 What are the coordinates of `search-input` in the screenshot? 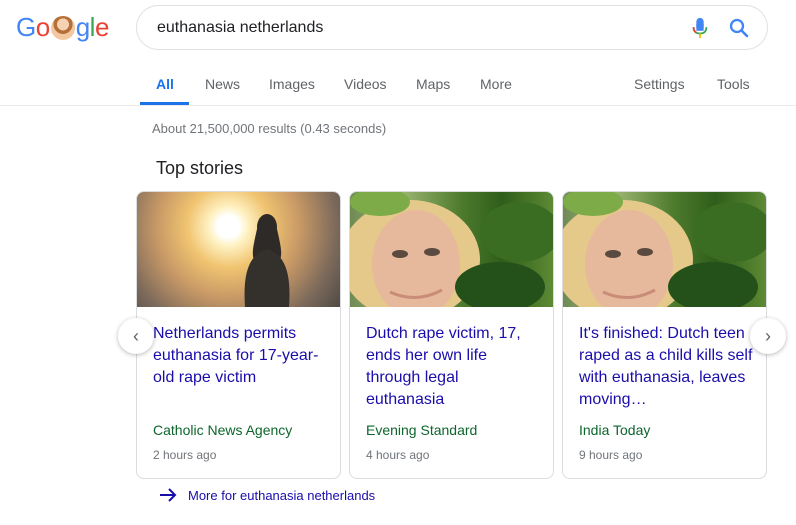 It's located at (407, 27).